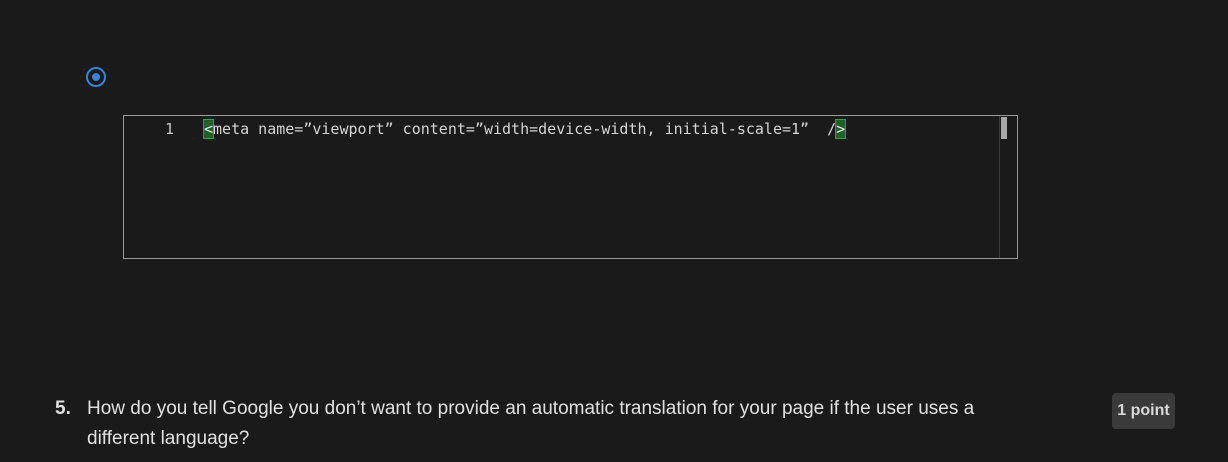  I want to click on line-number: 1, so click(169, 129).